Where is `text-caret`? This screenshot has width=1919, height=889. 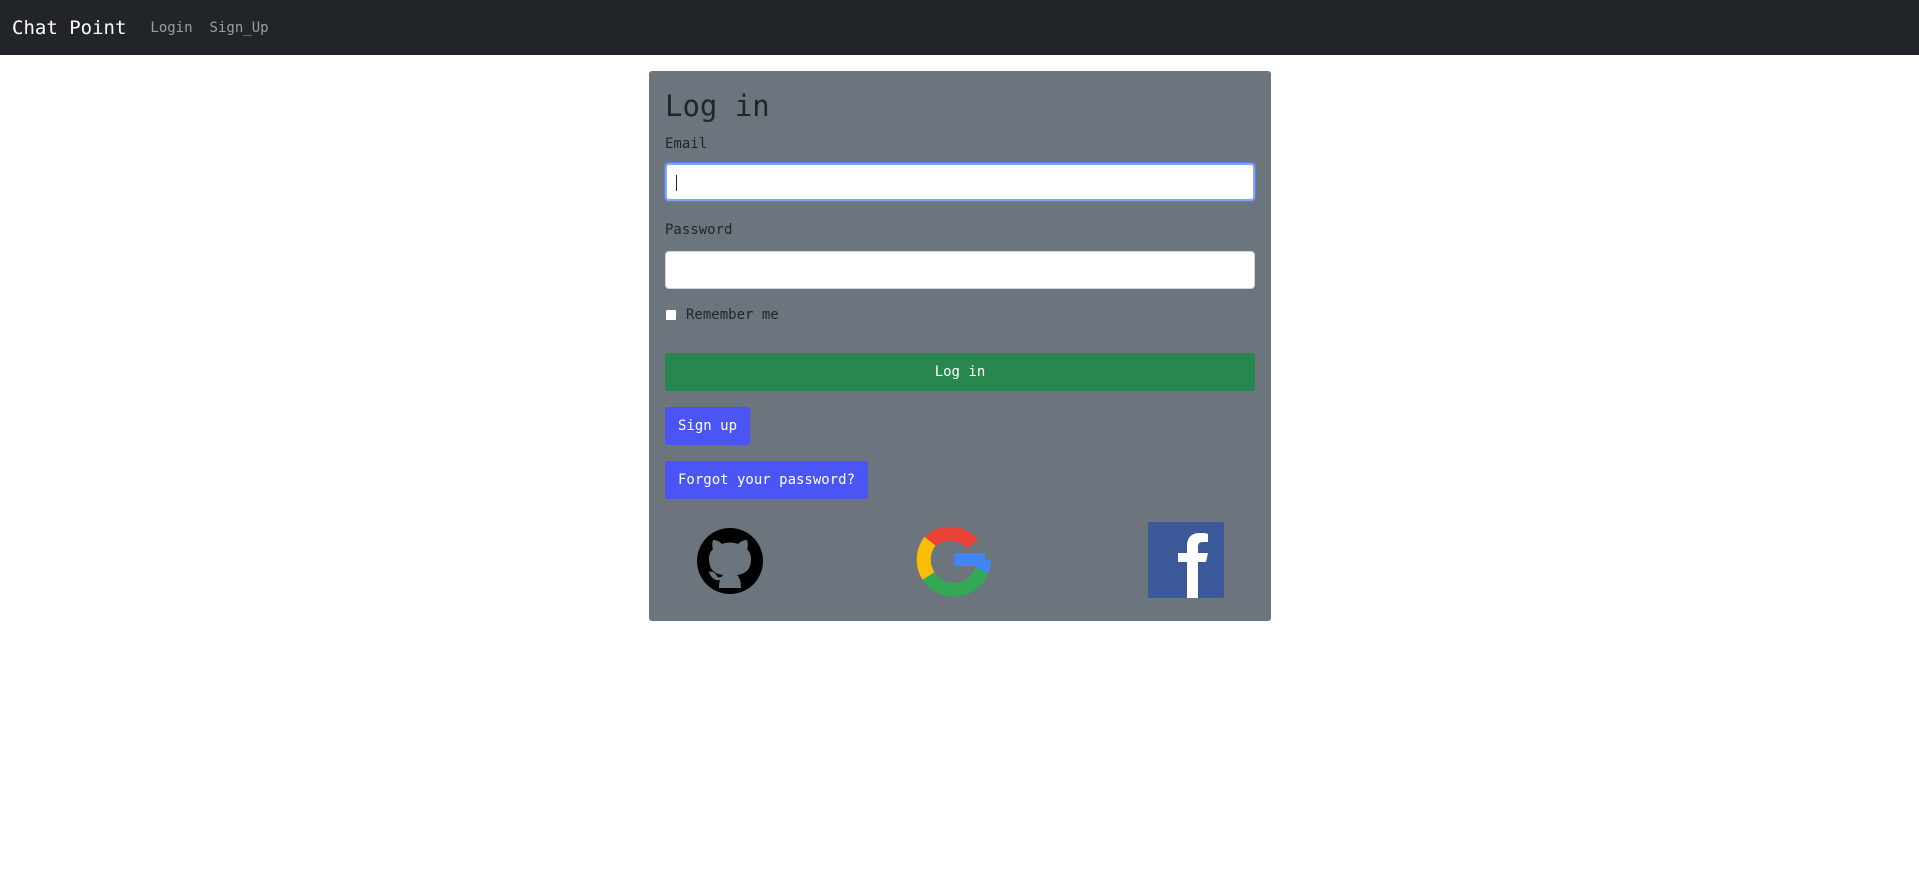
text-caret is located at coordinates (676, 183).